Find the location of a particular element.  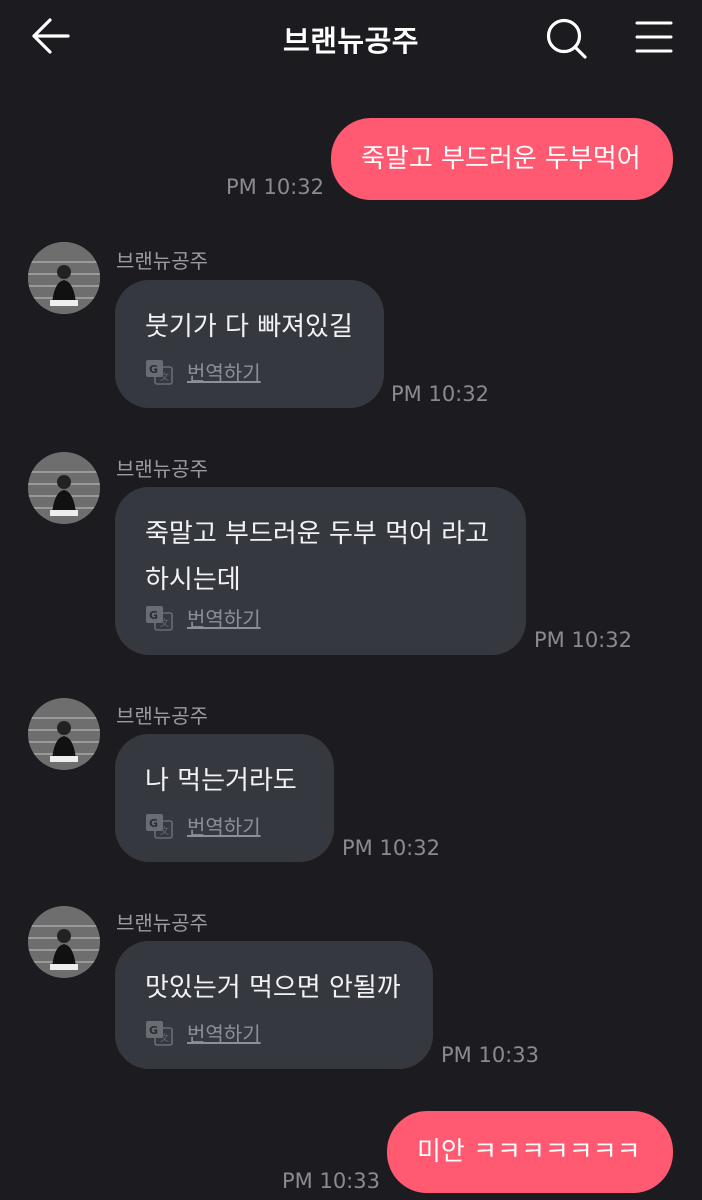

message-text: 죽말고 부드러운 두부먹어 is located at coordinates (501, 159).